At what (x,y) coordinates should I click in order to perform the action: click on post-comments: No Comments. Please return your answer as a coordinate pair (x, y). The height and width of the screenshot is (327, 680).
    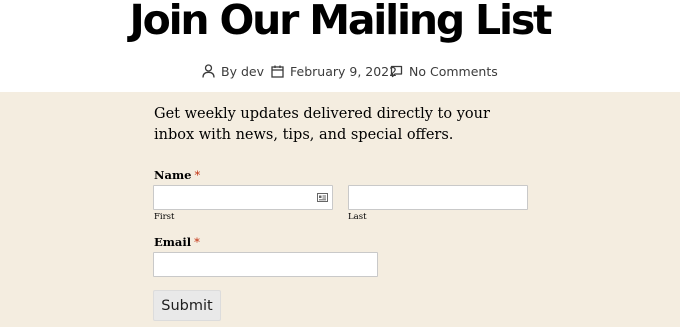
    Looking at the image, I should click on (444, 71).